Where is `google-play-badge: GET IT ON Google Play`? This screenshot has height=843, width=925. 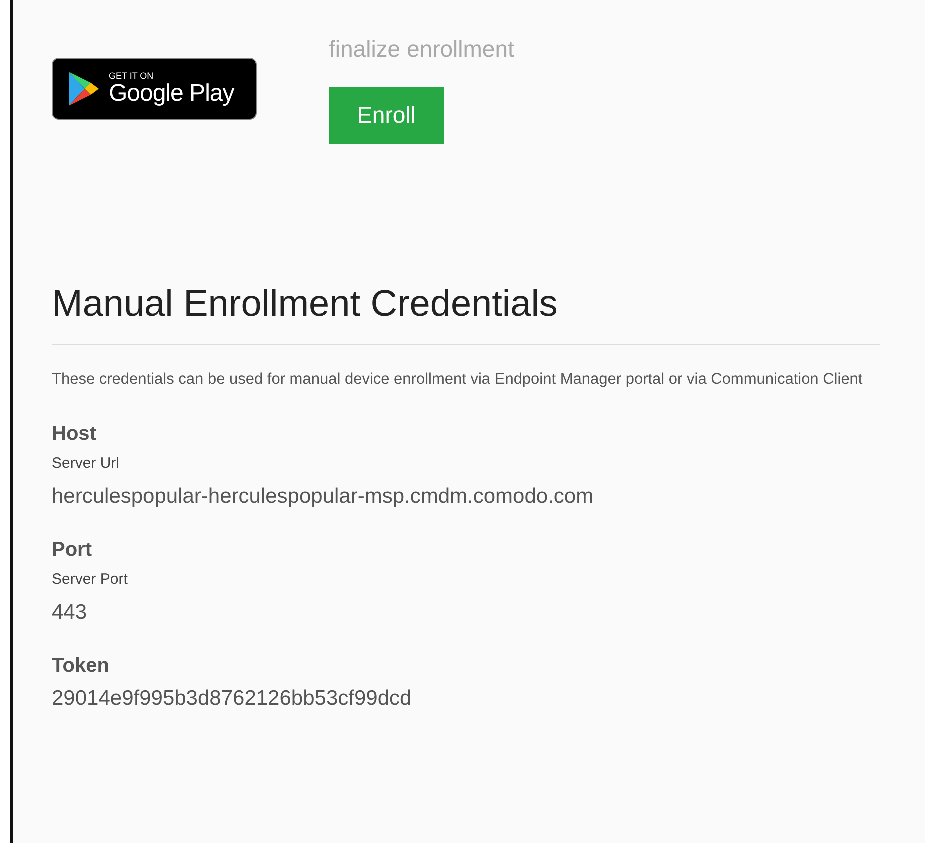 google-play-badge: GET IT ON Google Play is located at coordinates (154, 89).